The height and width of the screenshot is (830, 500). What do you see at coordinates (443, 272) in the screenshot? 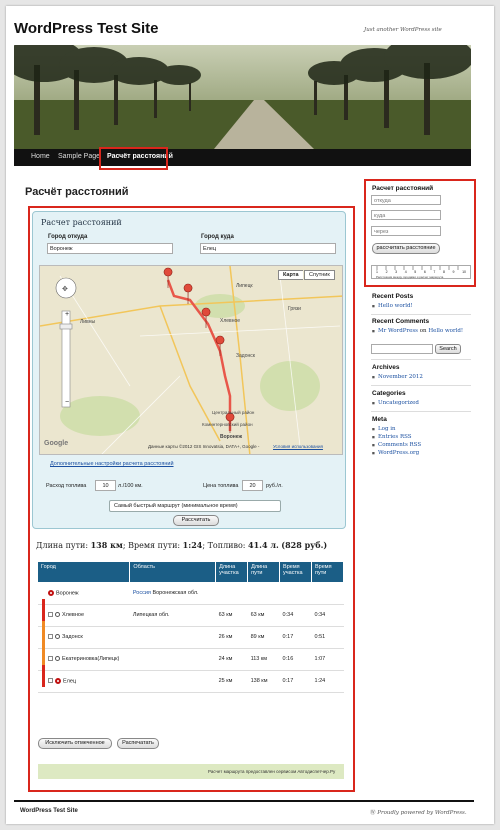
I see `ruler-num: 8` at bounding box center [443, 272].